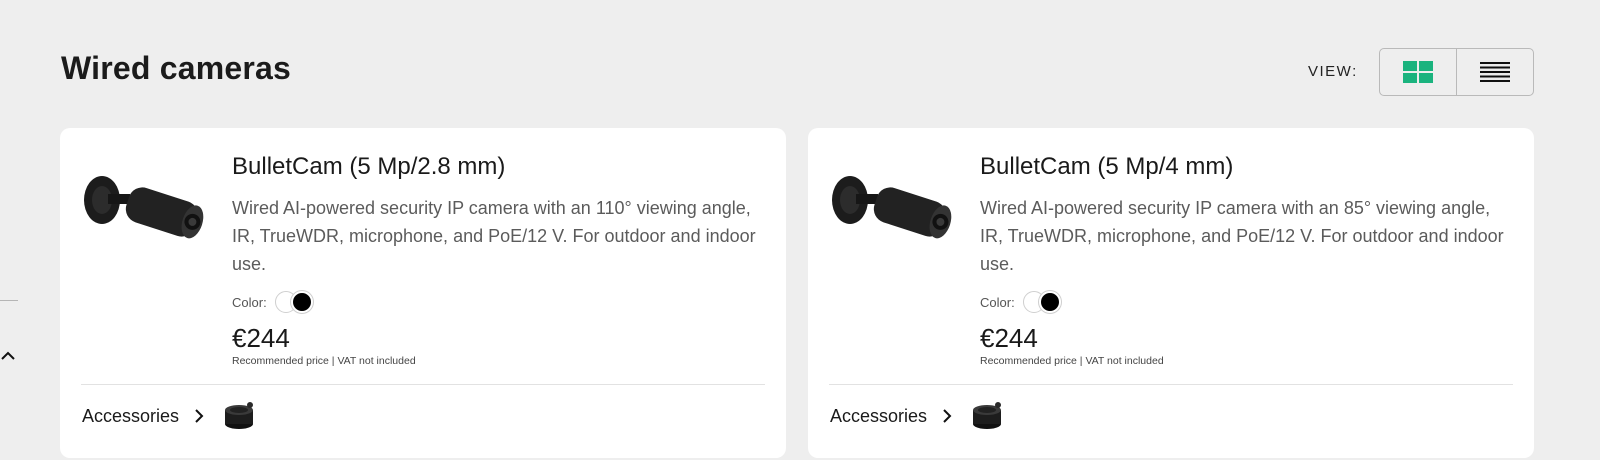 The height and width of the screenshot is (460, 1600). I want to click on grid-view-button, so click(1418, 72).